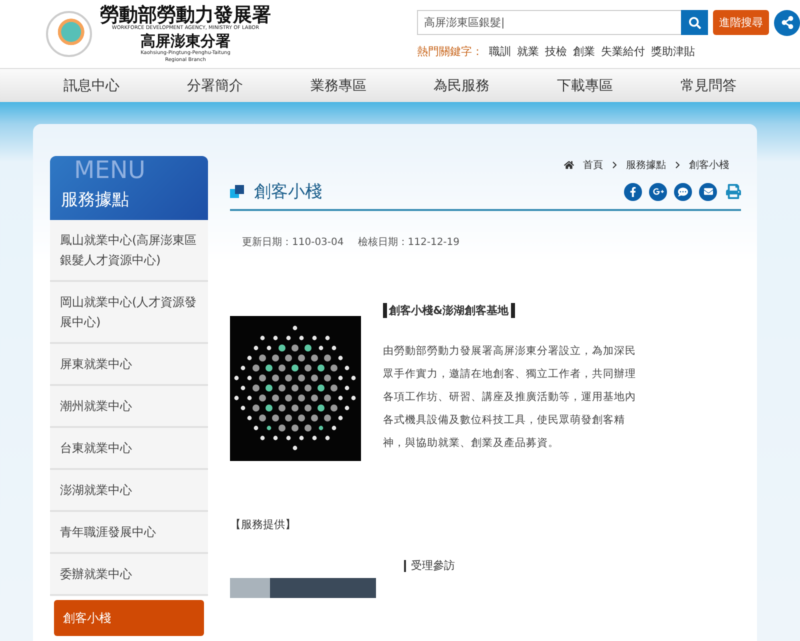  What do you see at coordinates (709, 165) in the screenshot?
I see `breadcrumb-link: 創客小棧` at bounding box center [709, 165].